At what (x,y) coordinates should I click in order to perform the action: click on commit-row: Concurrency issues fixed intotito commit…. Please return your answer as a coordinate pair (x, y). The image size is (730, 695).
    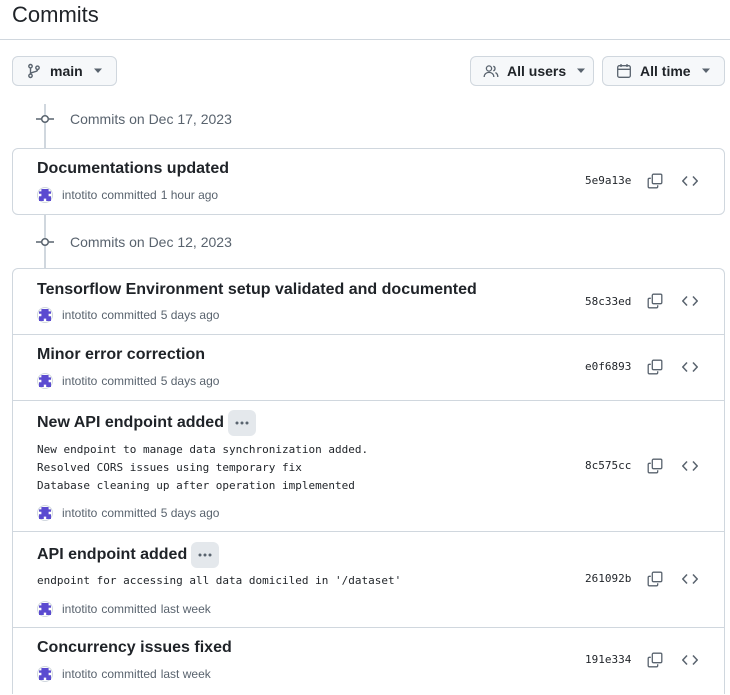
    Looking at the image, I should click on (368, 661).